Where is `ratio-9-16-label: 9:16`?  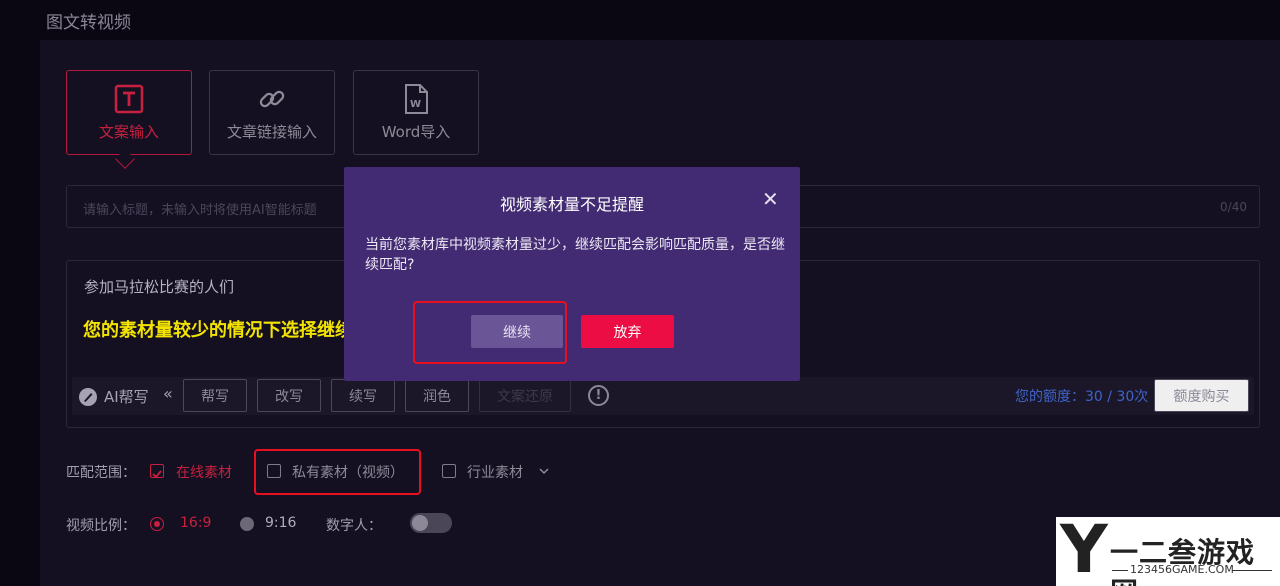 ratio-9-16-label: 9:16 is located at coordinates (281, 523).